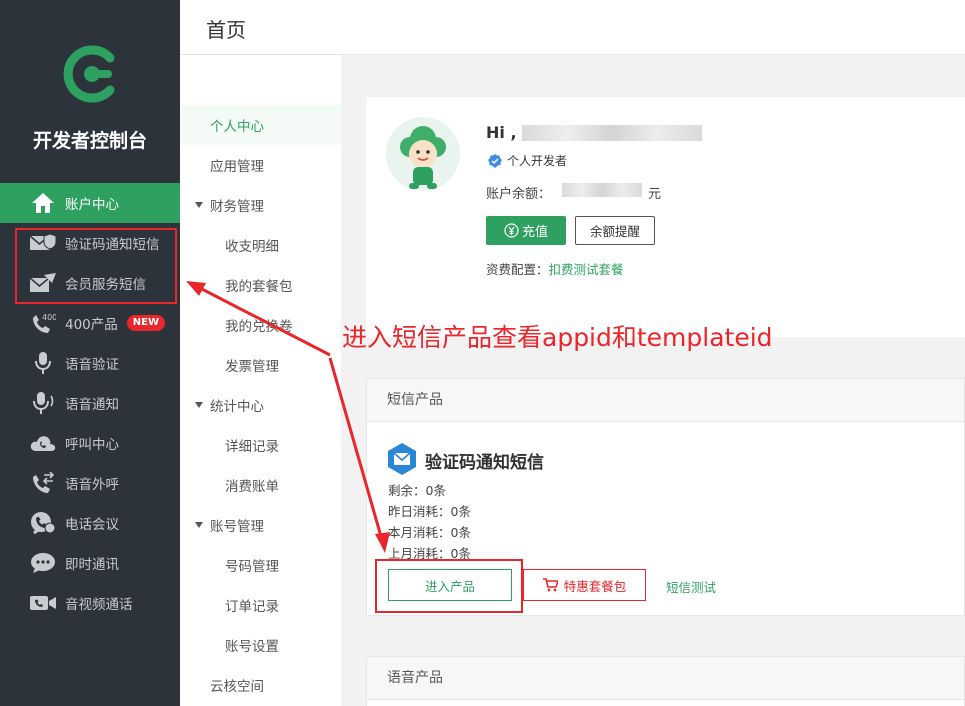 The image size is (965, 706). I want to click on mic-wave-icon, so click(43, 403).